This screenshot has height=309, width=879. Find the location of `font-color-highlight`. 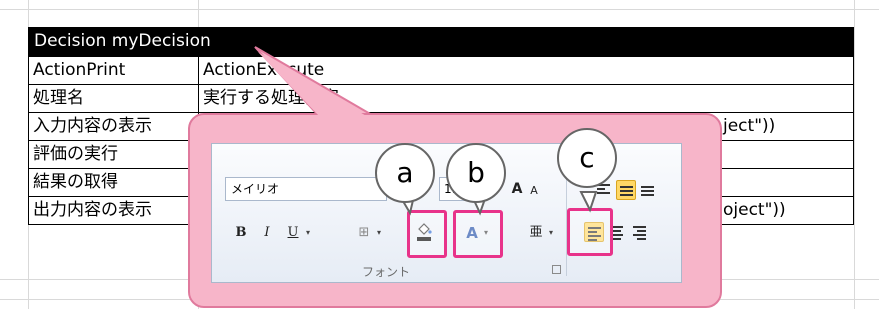

font-color-highlight is located at coordinates (478, 234).